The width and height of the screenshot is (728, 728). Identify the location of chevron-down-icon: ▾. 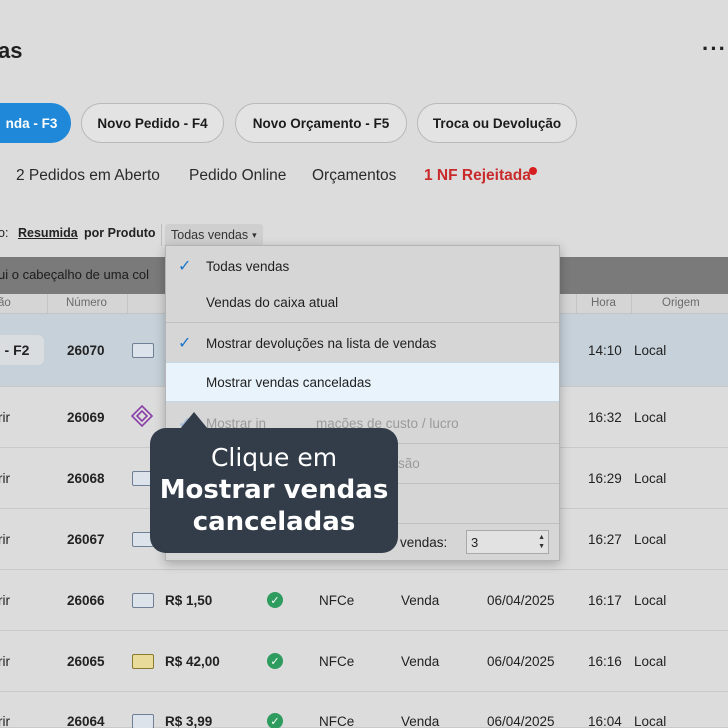
(254, 234).